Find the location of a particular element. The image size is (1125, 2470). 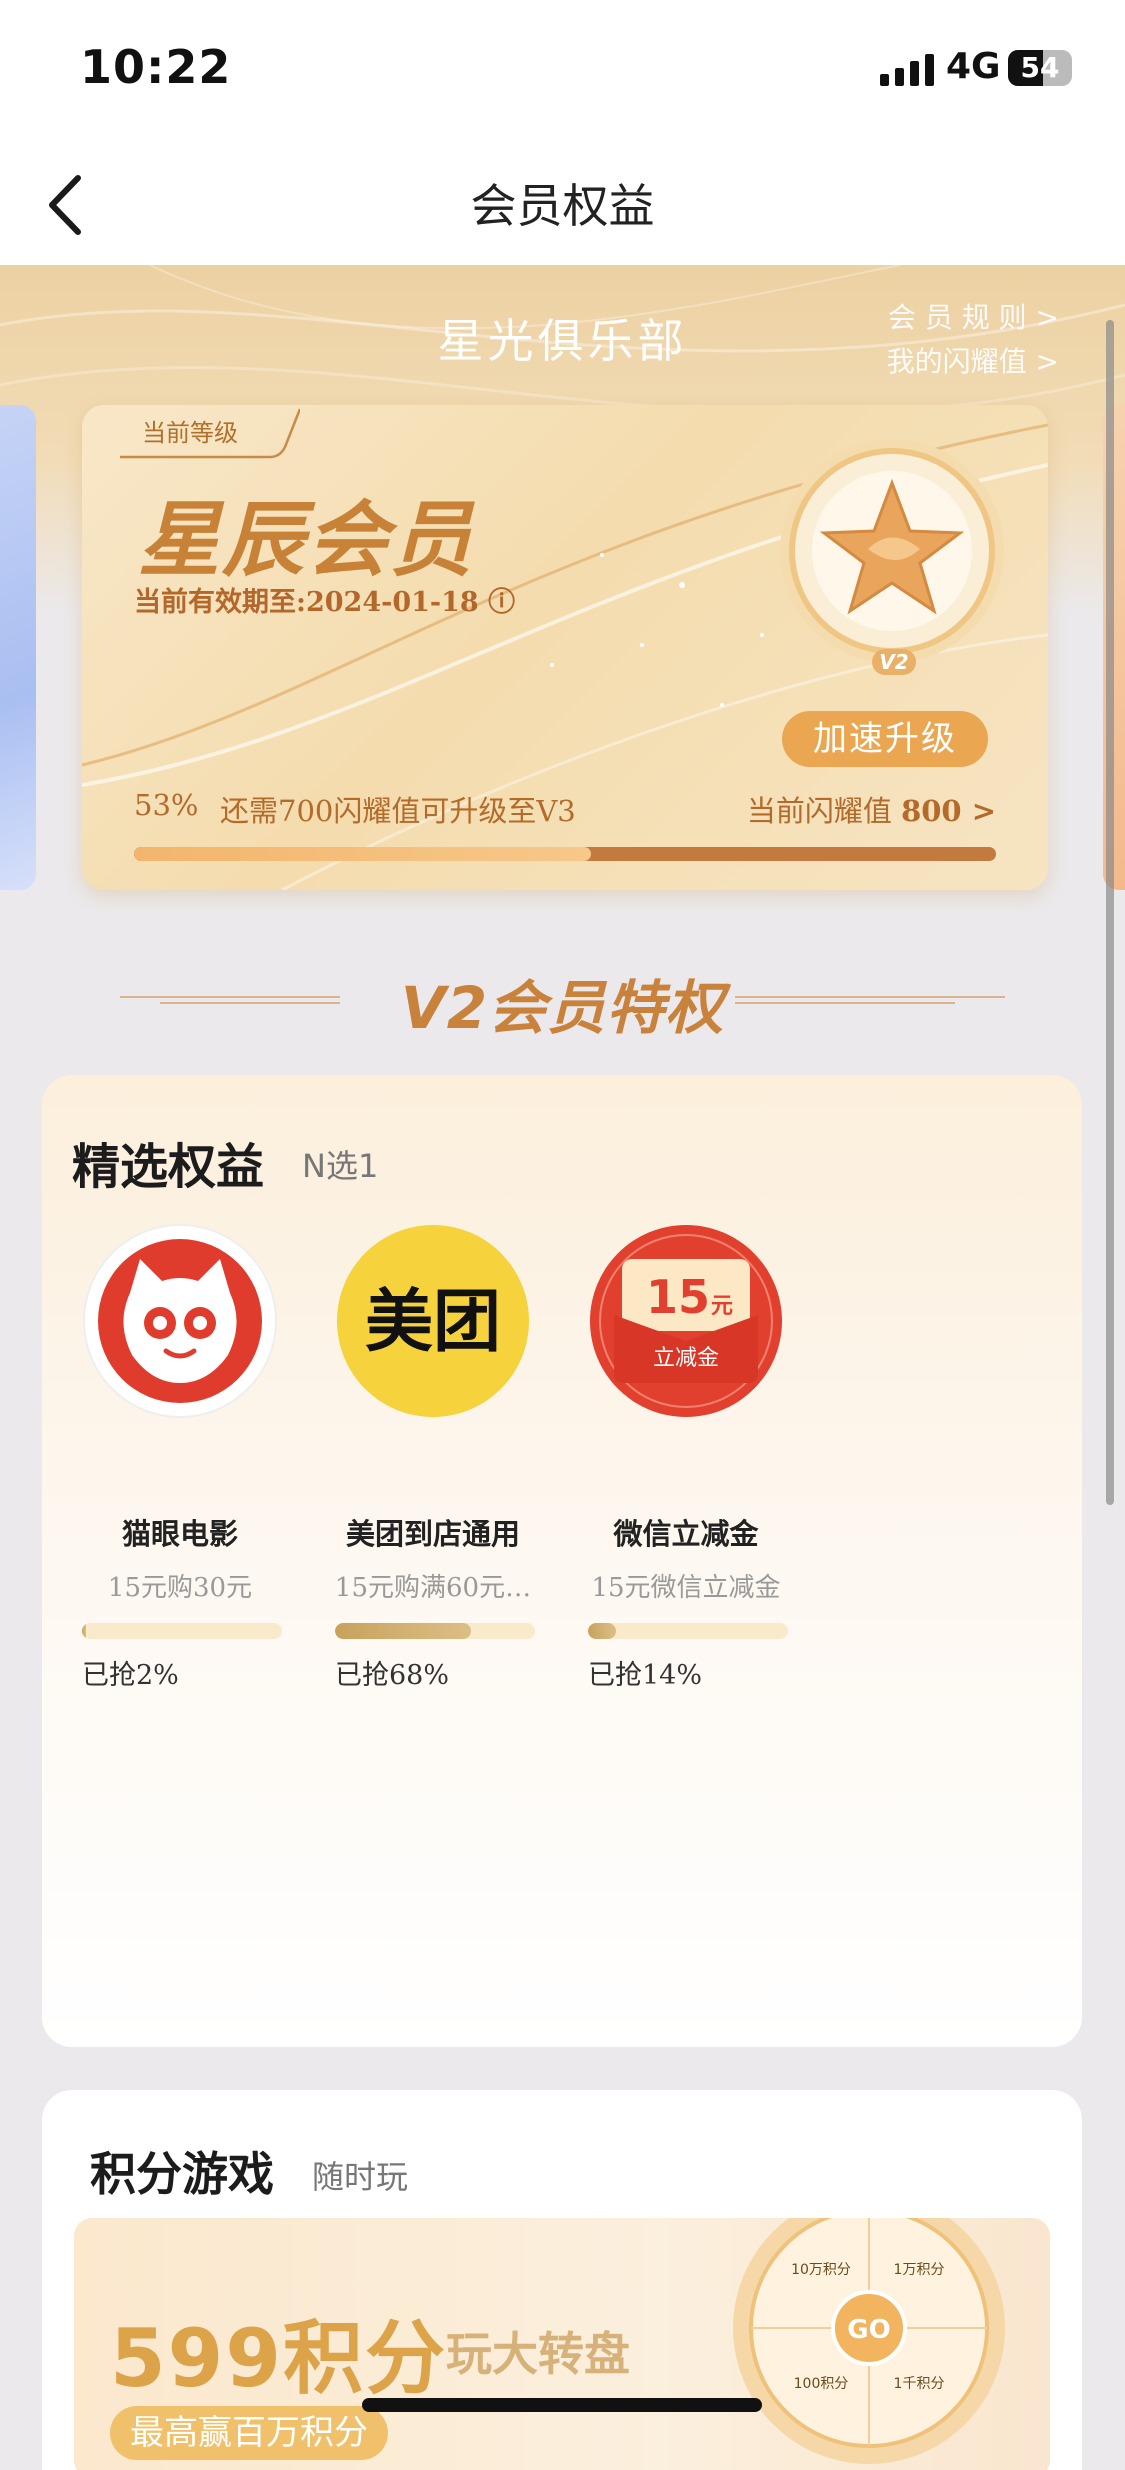

page-title: 会员权益 is located at coordinates (562, 206).